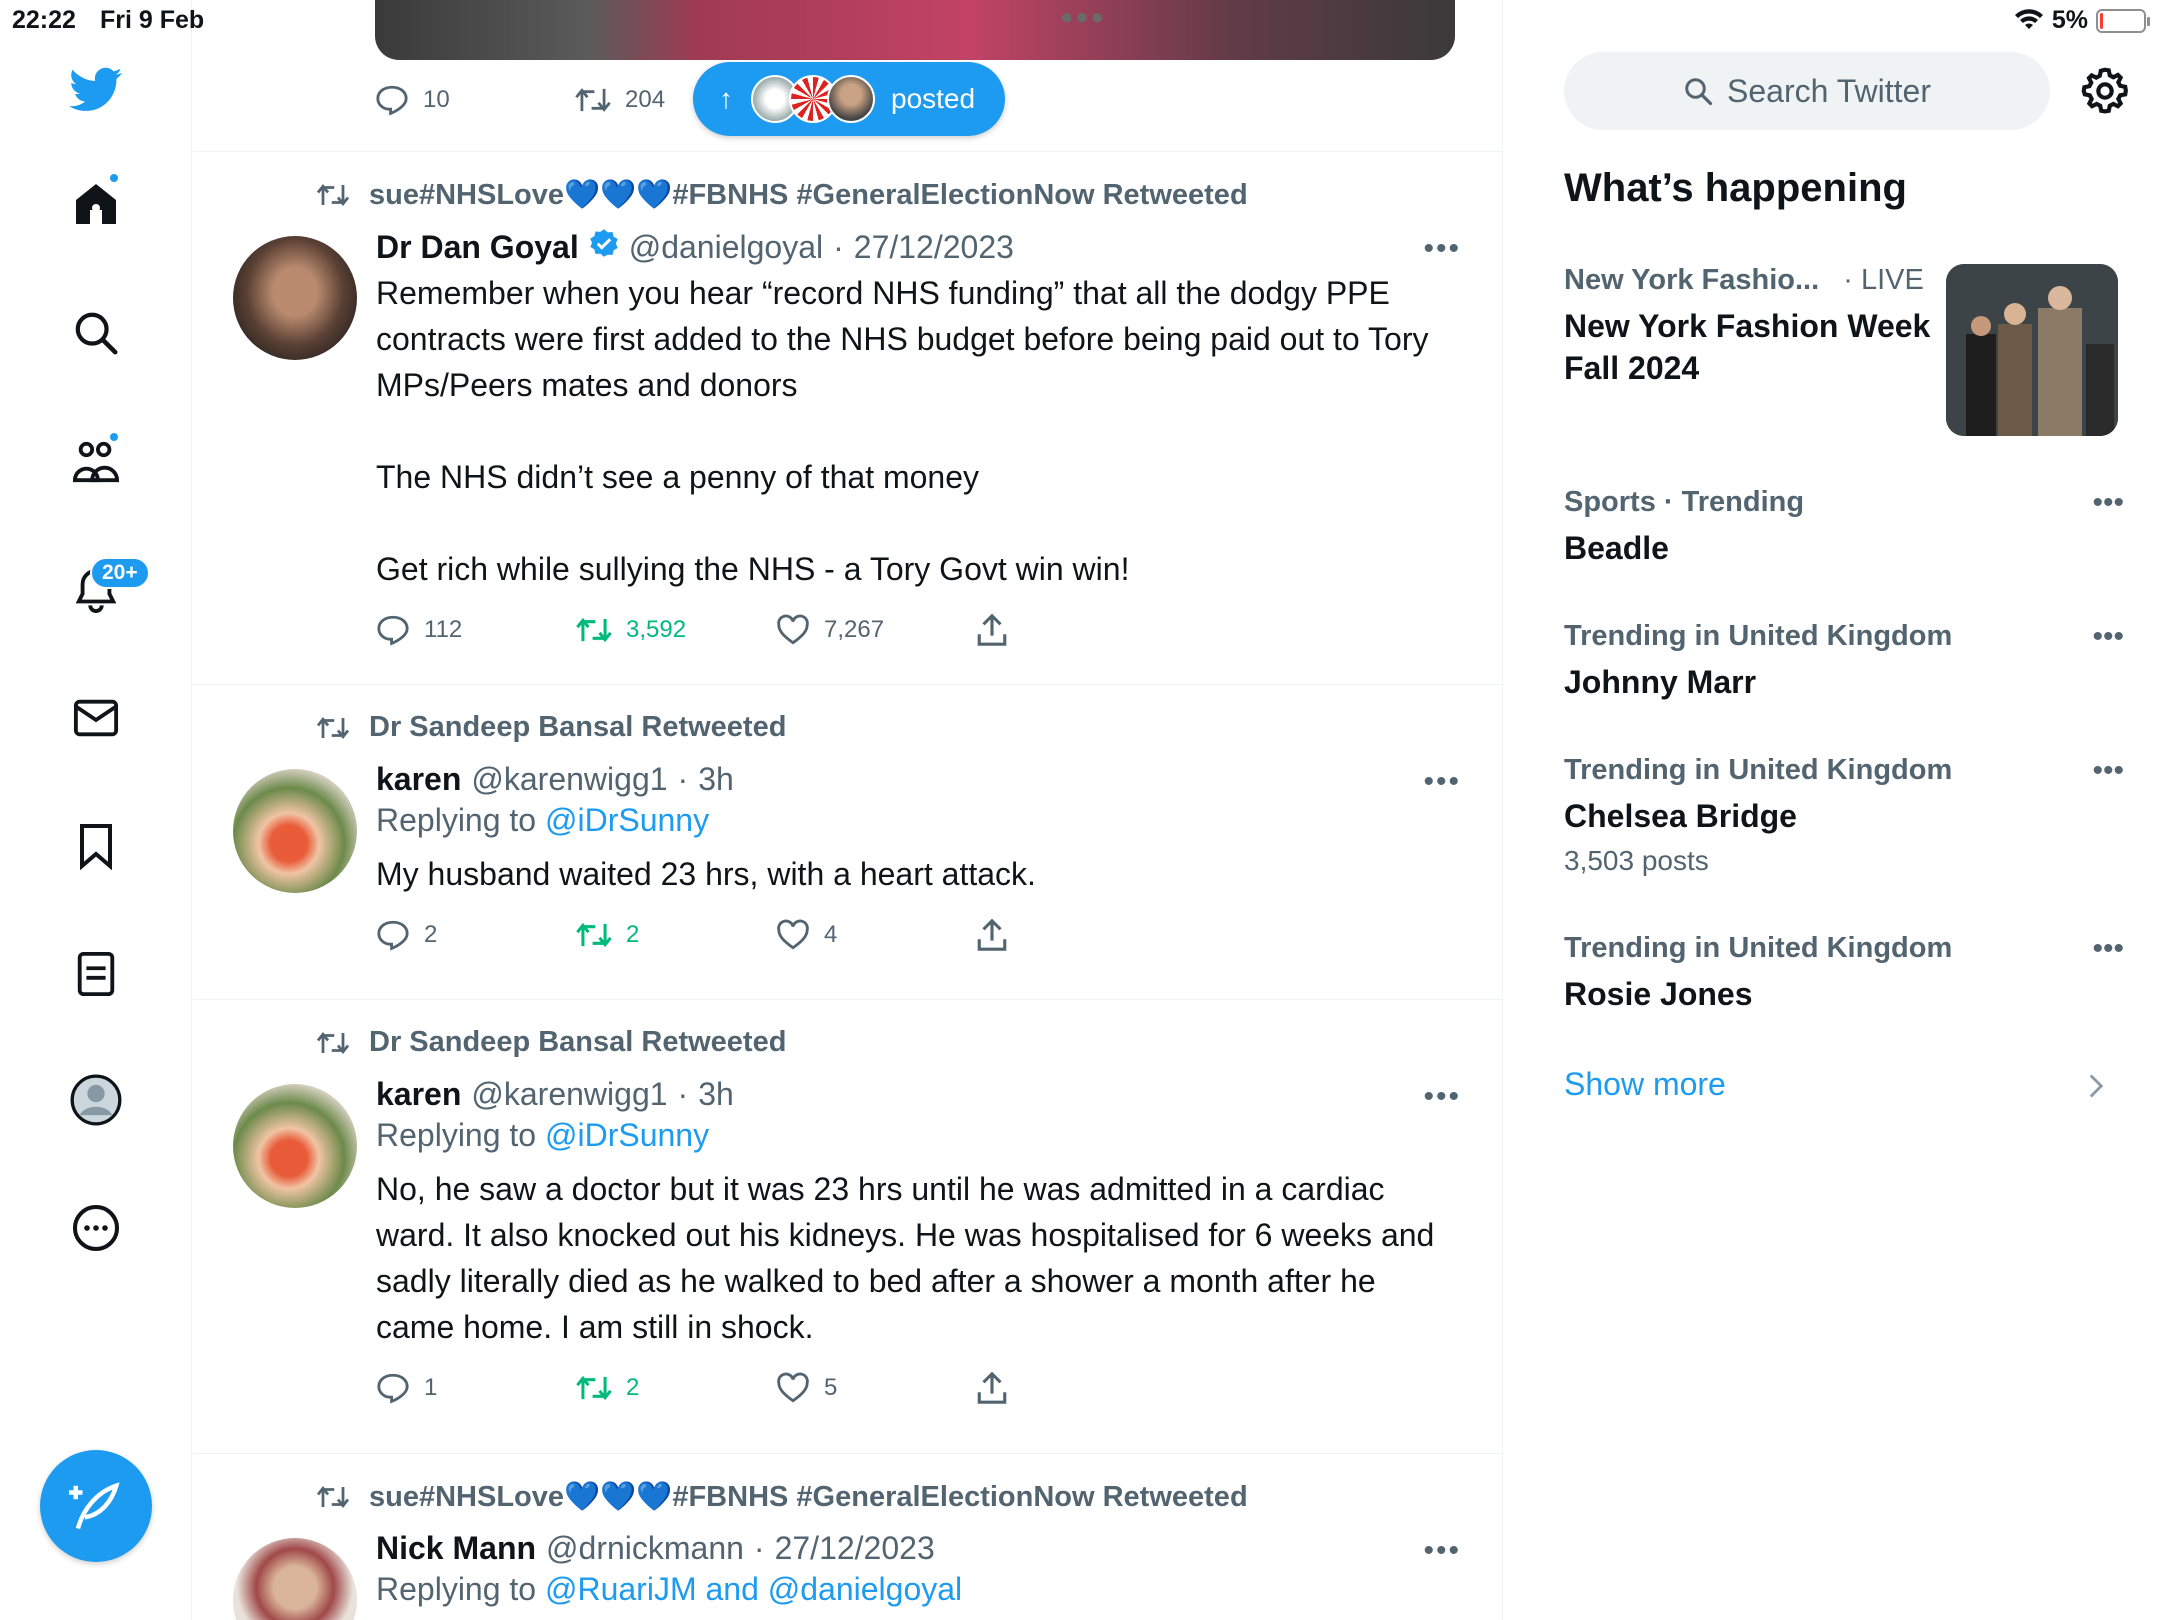 The width and height of the screenshot is (2160, 1620). I want to click on more-icon, so click(96, 1228).